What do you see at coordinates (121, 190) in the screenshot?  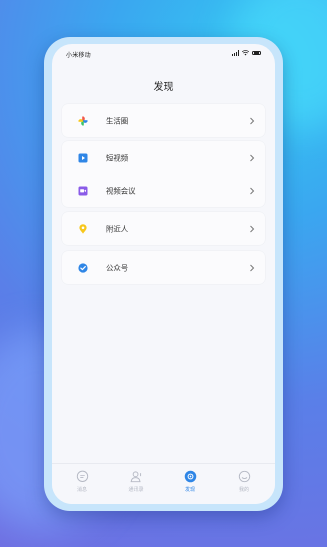 I see `menu-item-label: 视频会议` at bounding box center [121, 190].